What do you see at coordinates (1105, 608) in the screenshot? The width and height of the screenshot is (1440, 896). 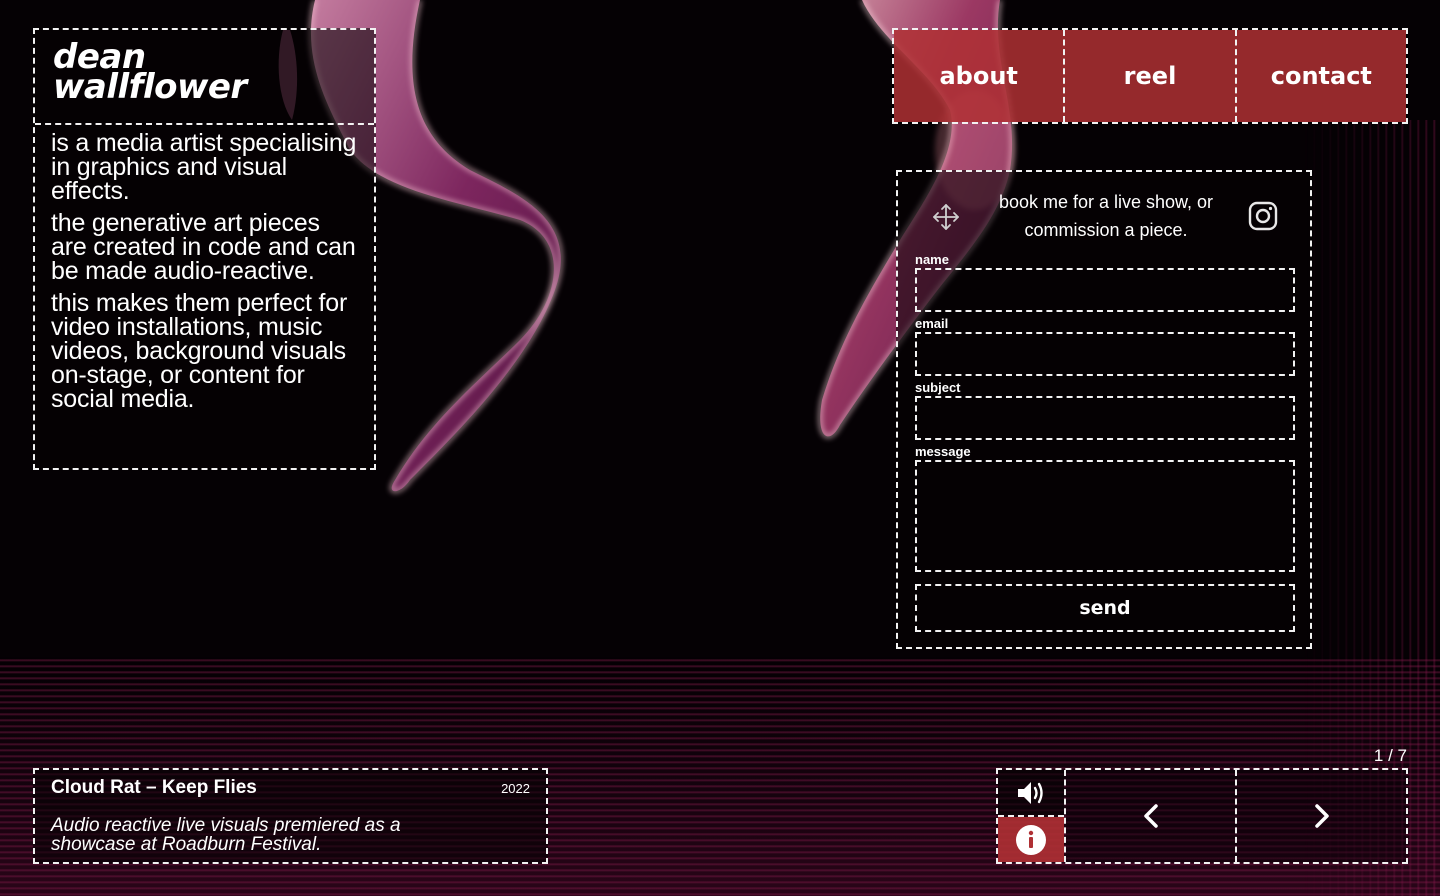 I see `send-button: send` at bounding box center [1105, 608].